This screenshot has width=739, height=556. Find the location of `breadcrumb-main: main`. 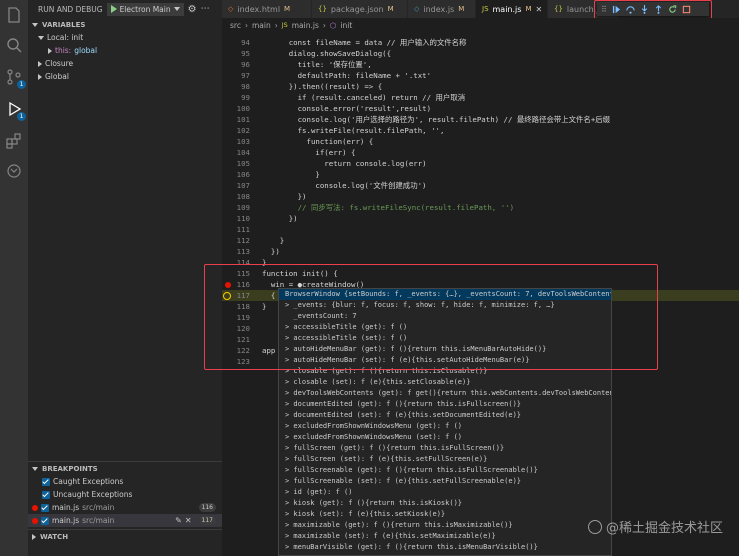

breadcrumb-main: main is located at coordinates (261, 25).